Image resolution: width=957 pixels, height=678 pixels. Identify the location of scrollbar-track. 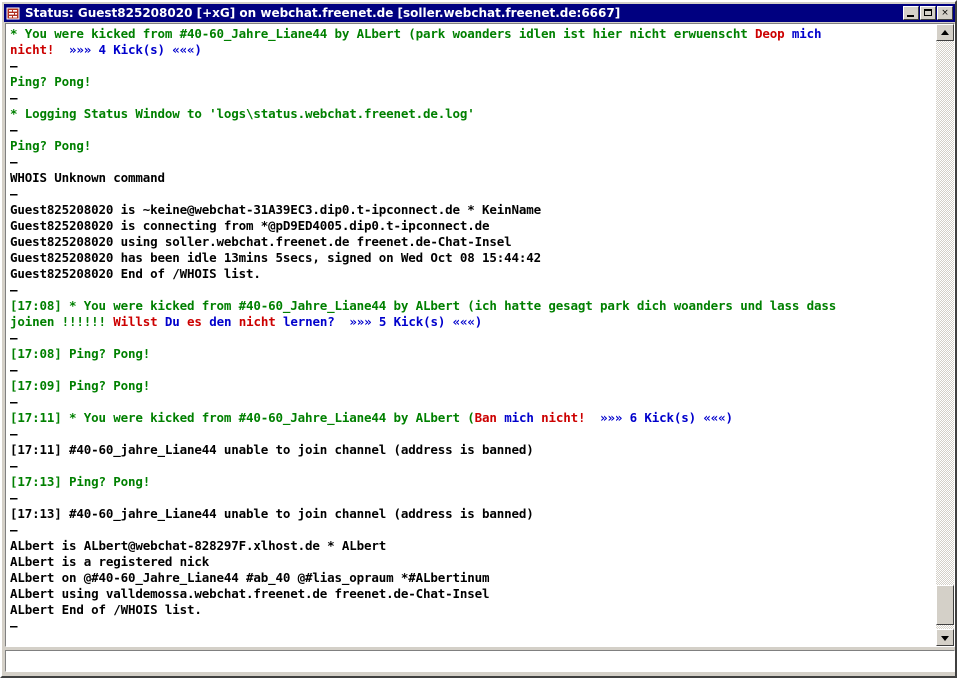
(945, 335).